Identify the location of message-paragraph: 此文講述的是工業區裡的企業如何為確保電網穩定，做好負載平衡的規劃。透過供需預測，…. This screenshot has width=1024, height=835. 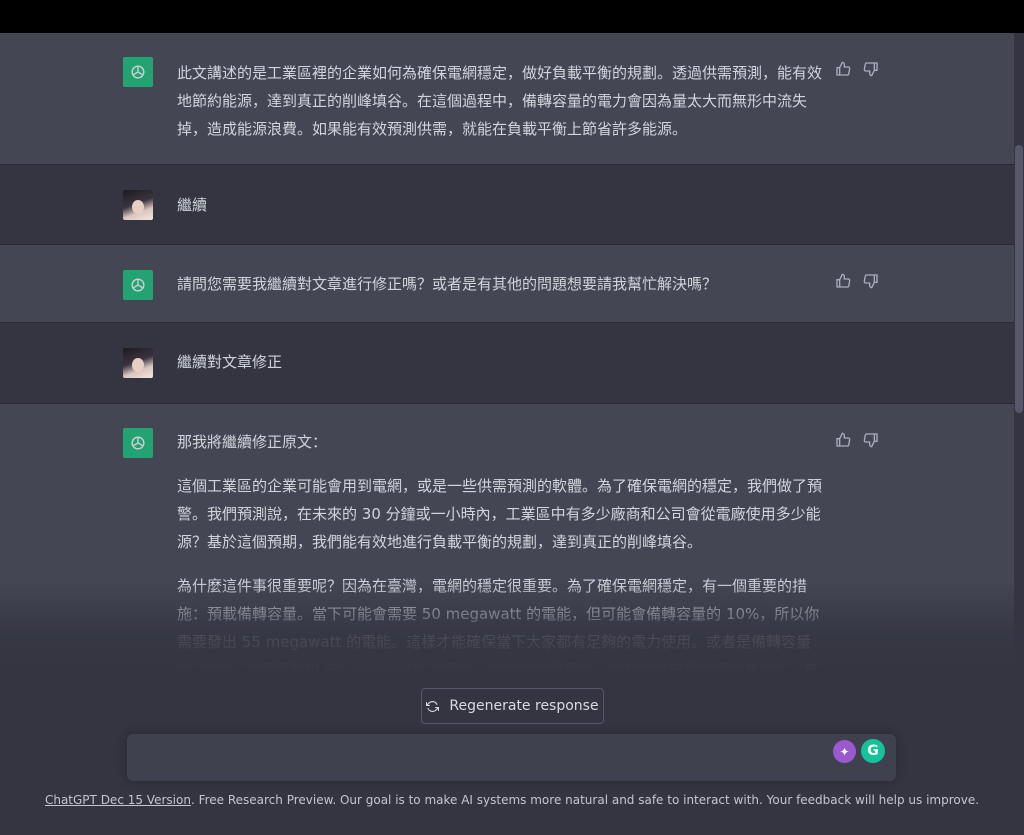
(500, 101).